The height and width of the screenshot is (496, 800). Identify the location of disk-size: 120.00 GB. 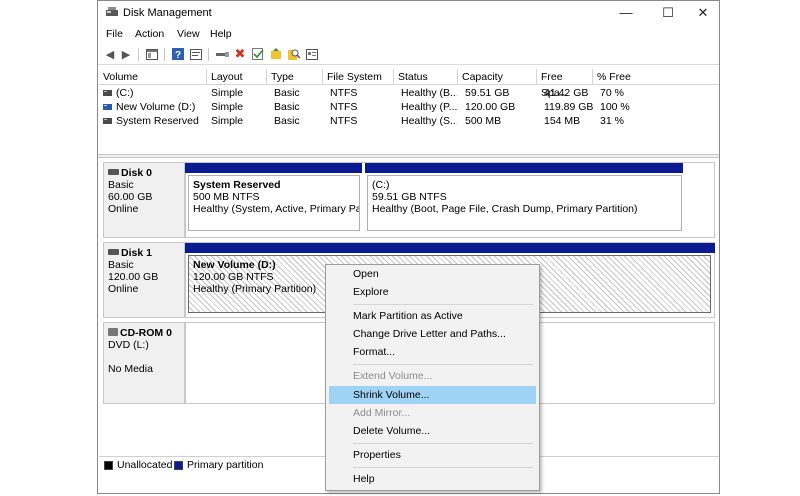
(133, 277).